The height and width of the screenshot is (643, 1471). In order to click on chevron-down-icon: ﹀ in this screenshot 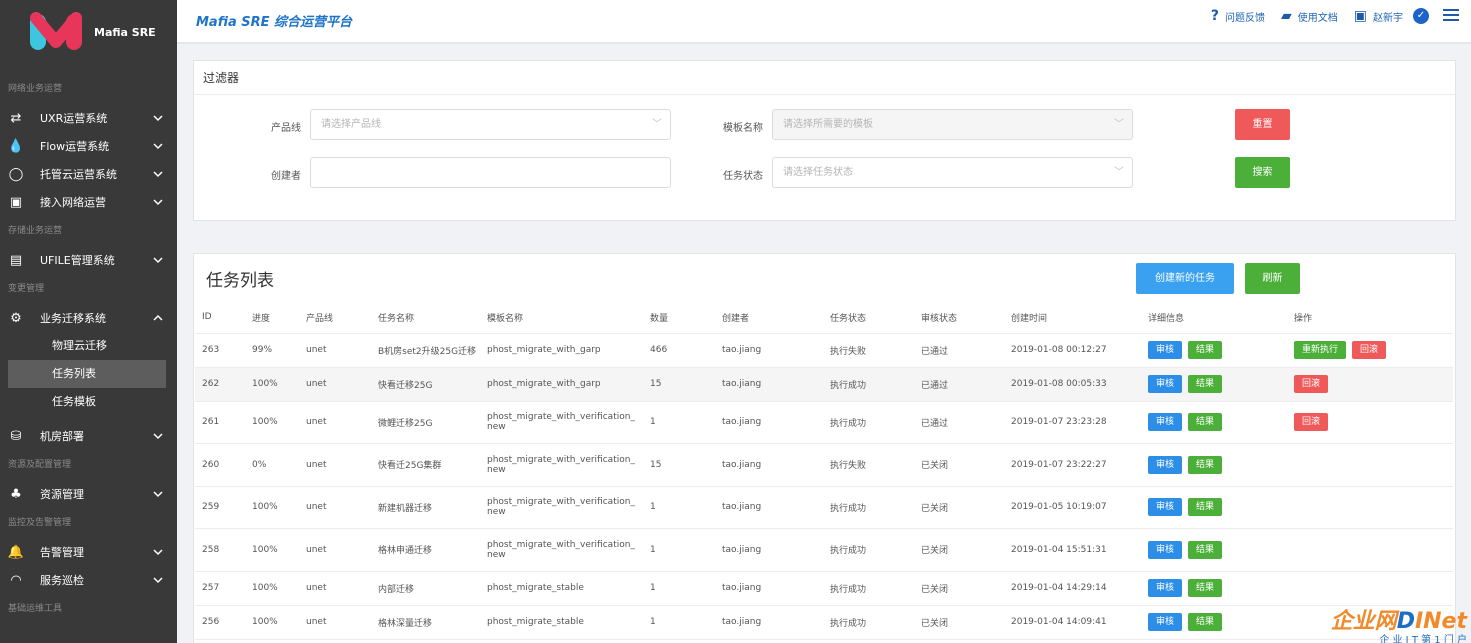, I will do `click(657, 124)`.